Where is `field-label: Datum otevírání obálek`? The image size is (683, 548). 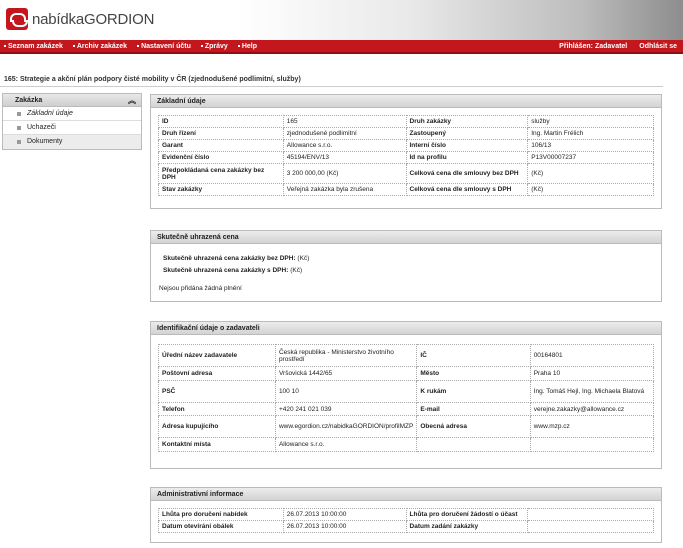
field-label: Datum otevírání obálek is located at coordinates (221, 526).